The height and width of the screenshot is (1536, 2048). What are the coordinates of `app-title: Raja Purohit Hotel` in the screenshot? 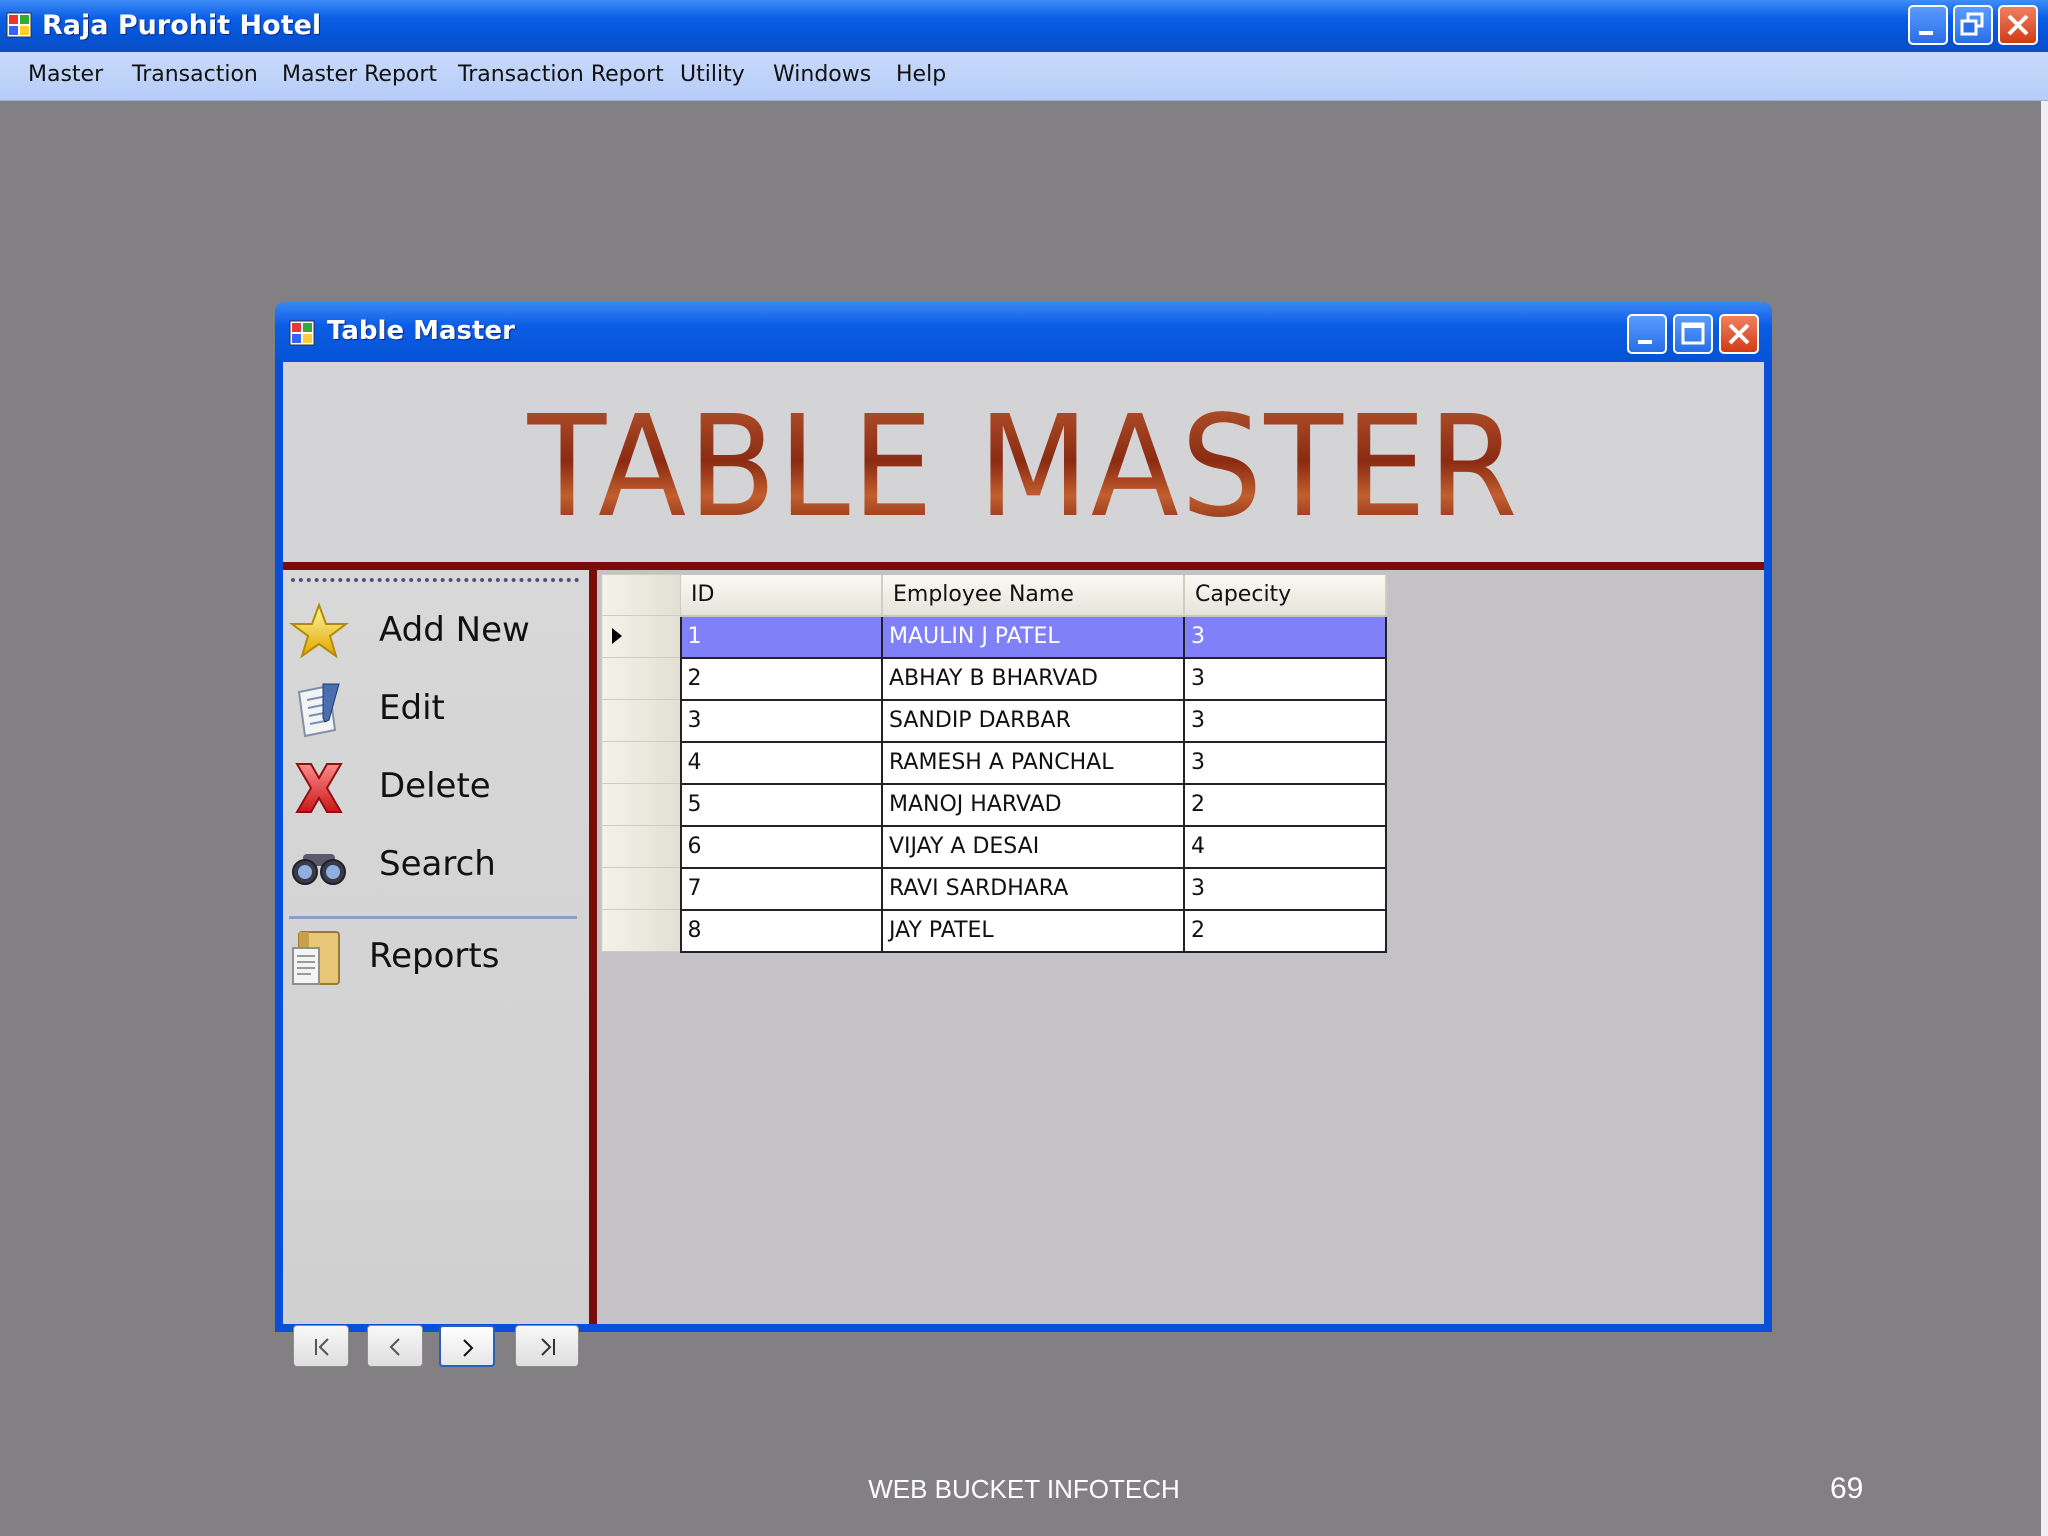 It's located at (182, 25).